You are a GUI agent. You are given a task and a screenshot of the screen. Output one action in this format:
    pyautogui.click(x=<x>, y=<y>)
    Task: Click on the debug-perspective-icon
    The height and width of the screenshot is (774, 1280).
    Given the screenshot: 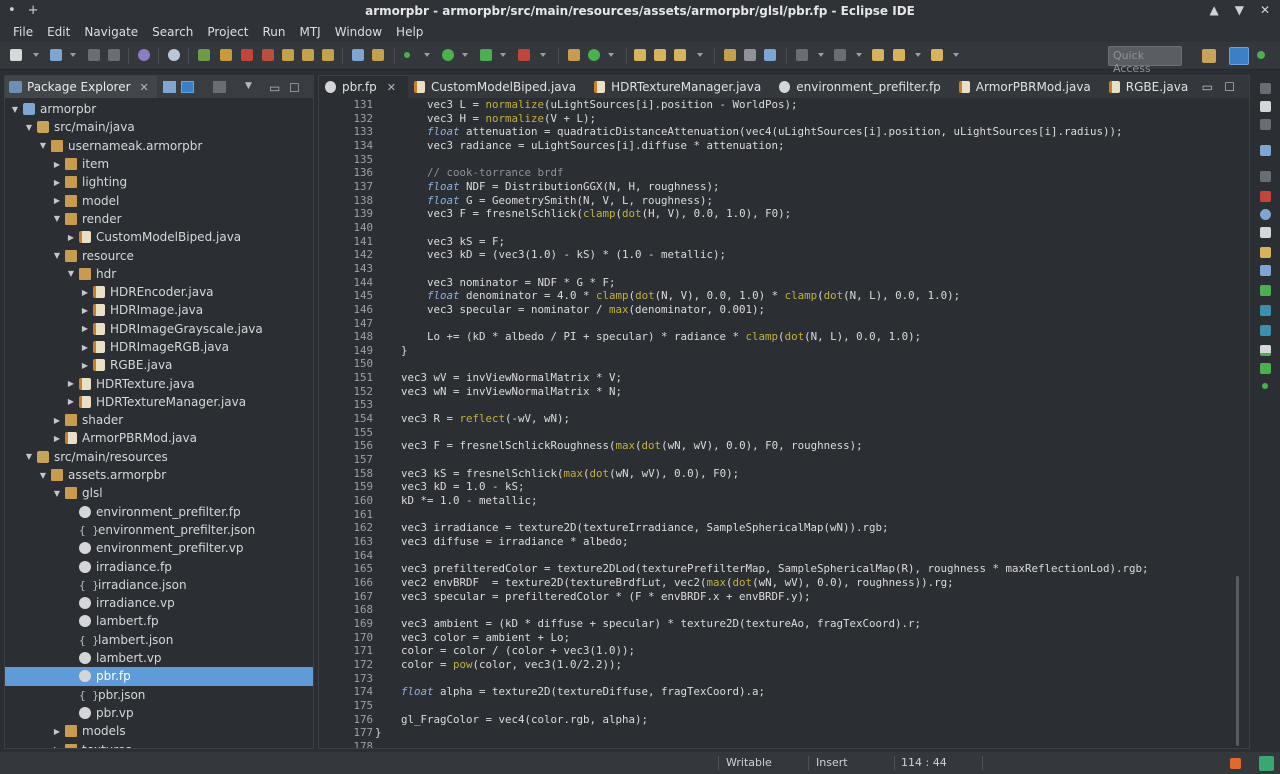 What is the action you would take?
    pyautogui.click(x=1261, y=55)
    